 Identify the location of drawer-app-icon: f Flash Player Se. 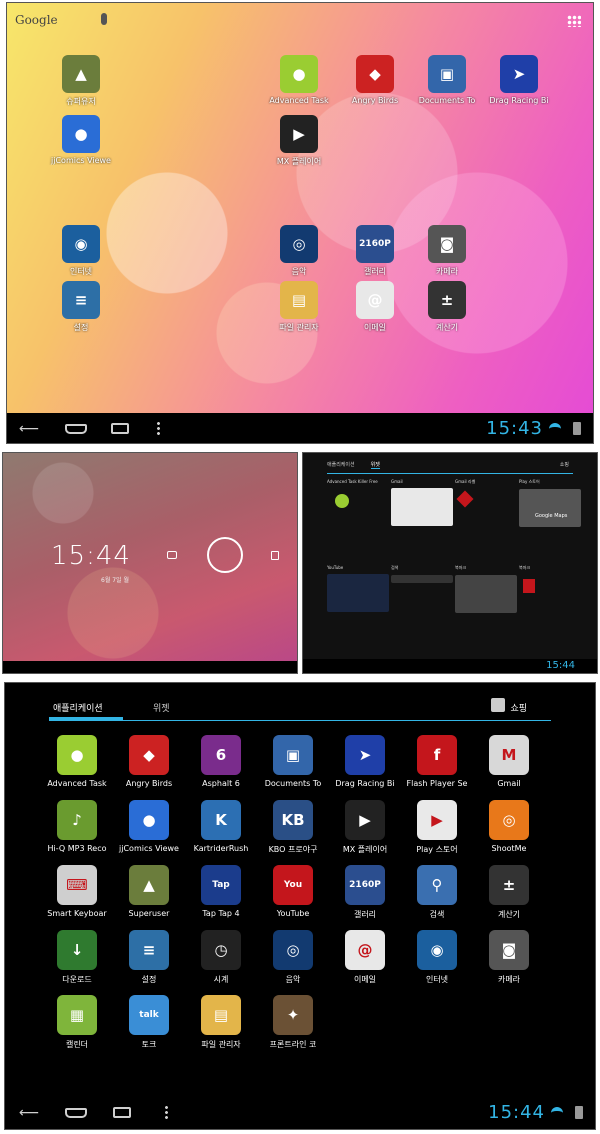
(437, 761).